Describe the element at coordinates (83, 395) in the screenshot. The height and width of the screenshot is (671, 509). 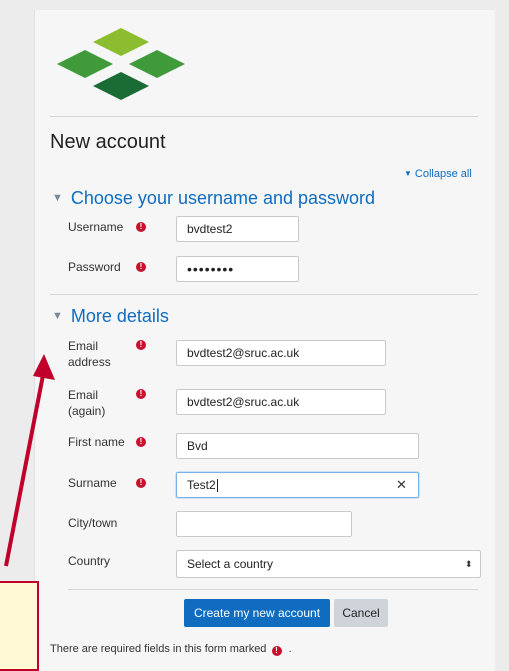
I see `email-again-label-line1: Email` at that location.